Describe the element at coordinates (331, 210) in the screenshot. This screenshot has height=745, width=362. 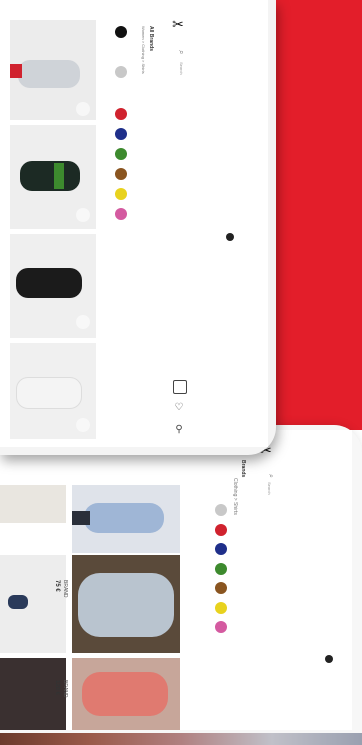
I see `red-background-right` at that location.